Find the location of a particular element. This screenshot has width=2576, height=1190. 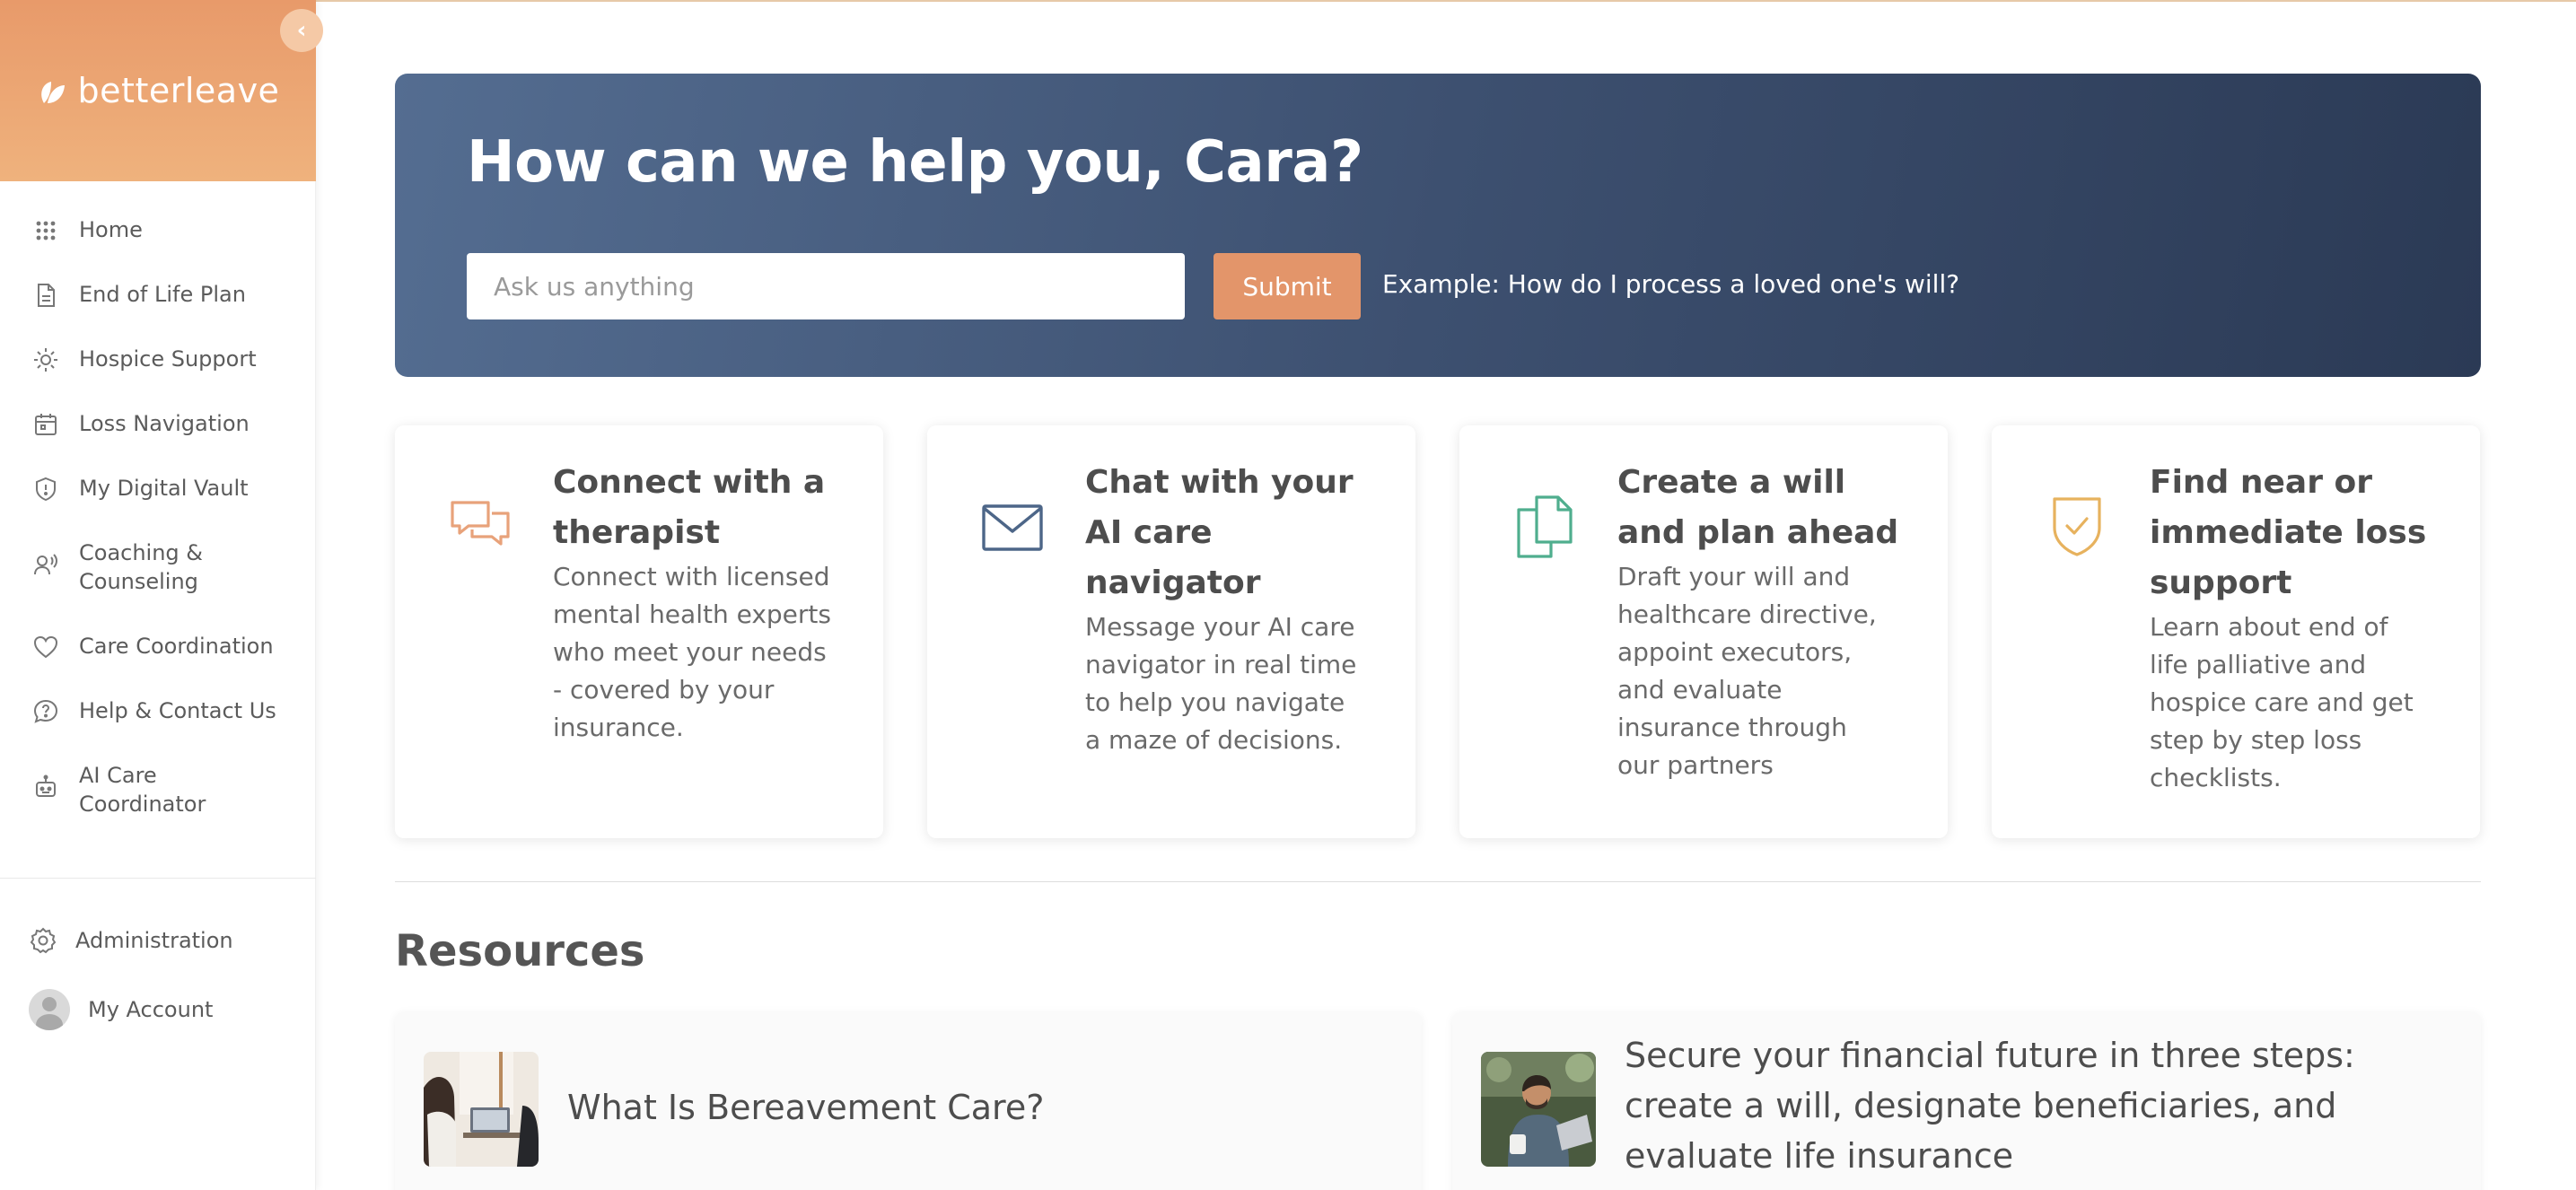

sidebar-item-hospice-support: Hospice Support is located at coordinates (158, 359).